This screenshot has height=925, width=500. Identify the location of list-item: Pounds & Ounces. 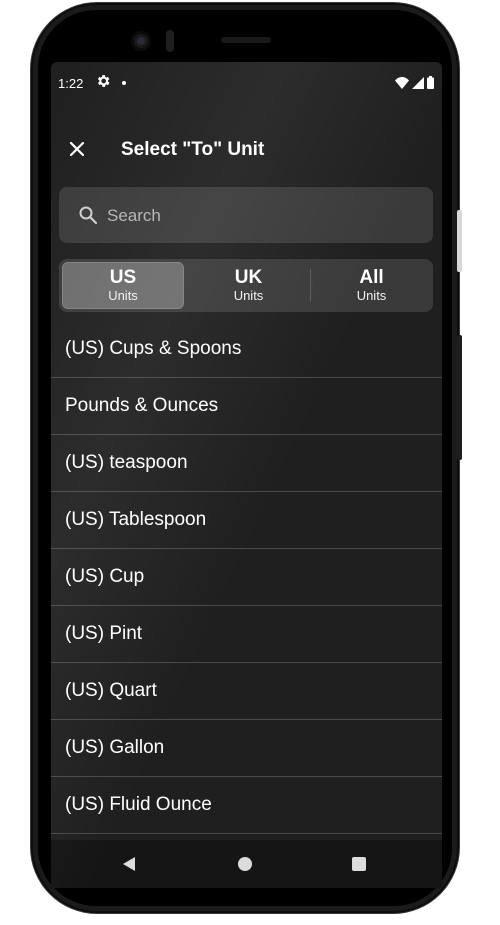
(246, 406).